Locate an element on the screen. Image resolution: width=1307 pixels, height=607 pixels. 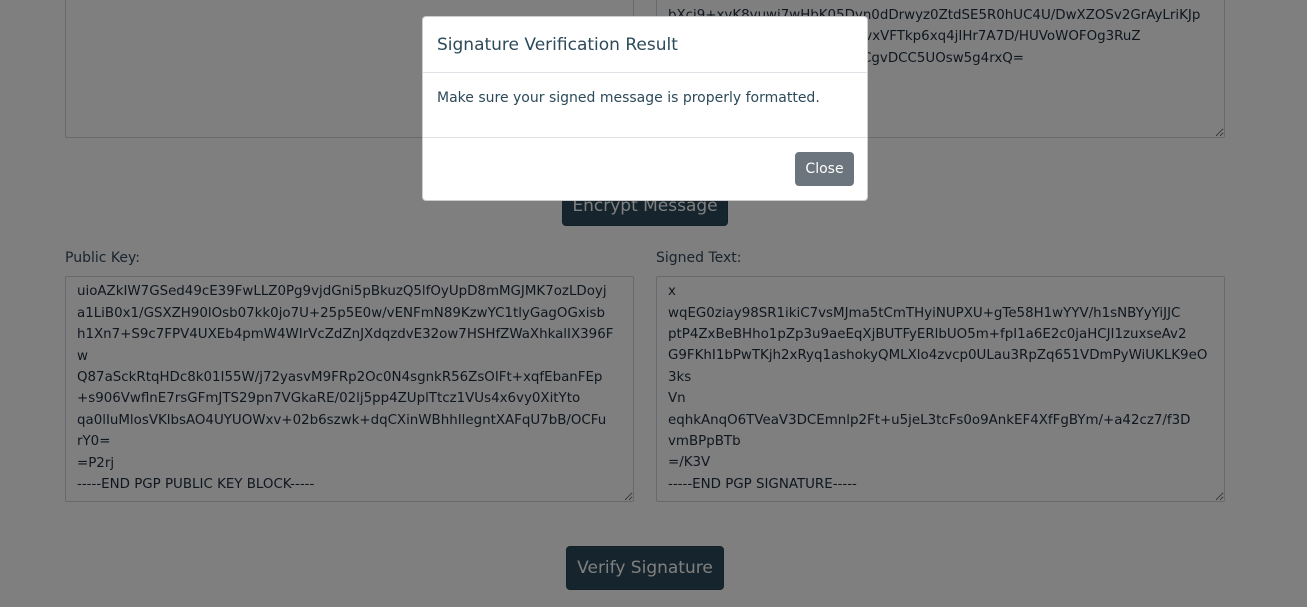
modal-footer: Close is located at coordinates (645, 169).